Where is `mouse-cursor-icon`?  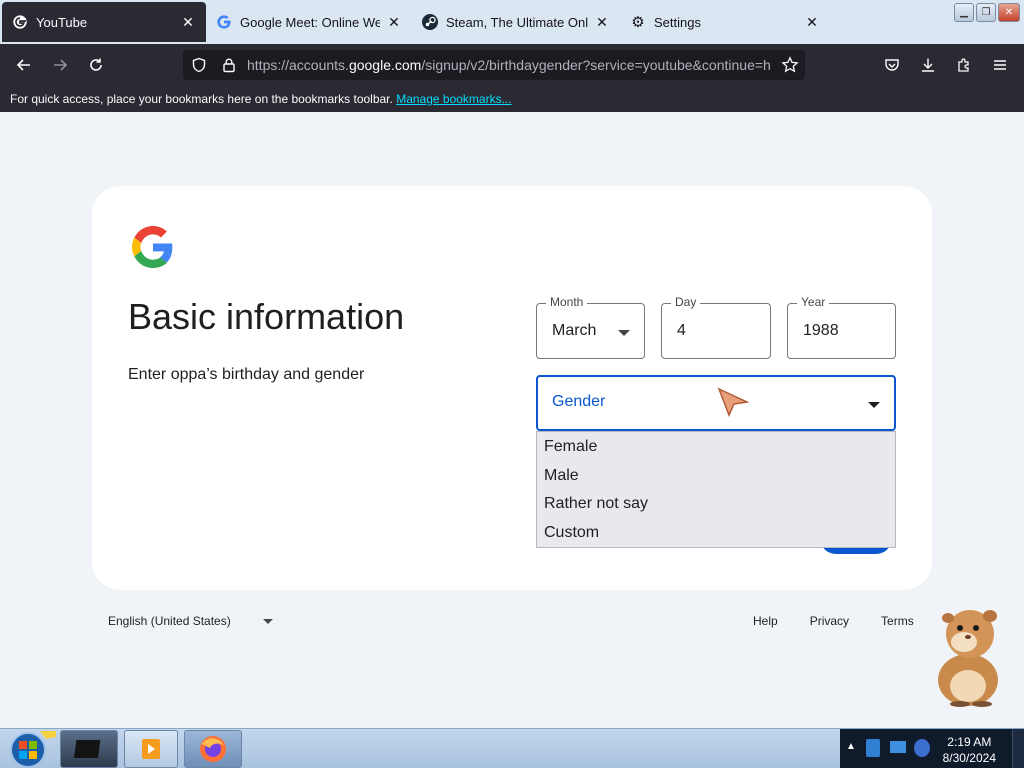 mouse-cursor-icon is located at coordinates (733, 402).